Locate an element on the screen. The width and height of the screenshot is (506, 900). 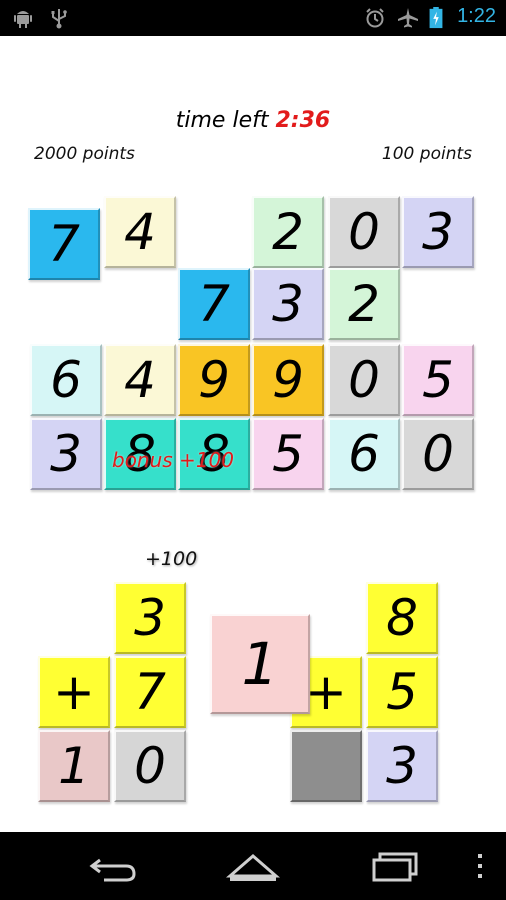
android-icon is located at coordinates (23, 19).